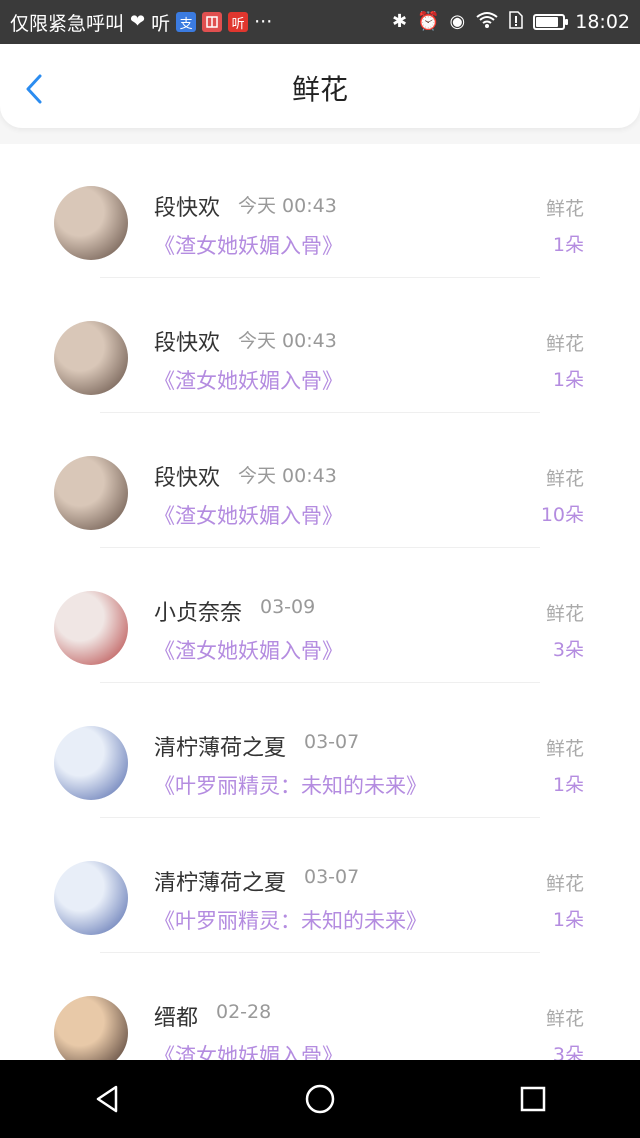 Image resolution: width=640 pixels, height=1138 pixels. I want to click on timestamp: 02-28, so click(244, 1012).